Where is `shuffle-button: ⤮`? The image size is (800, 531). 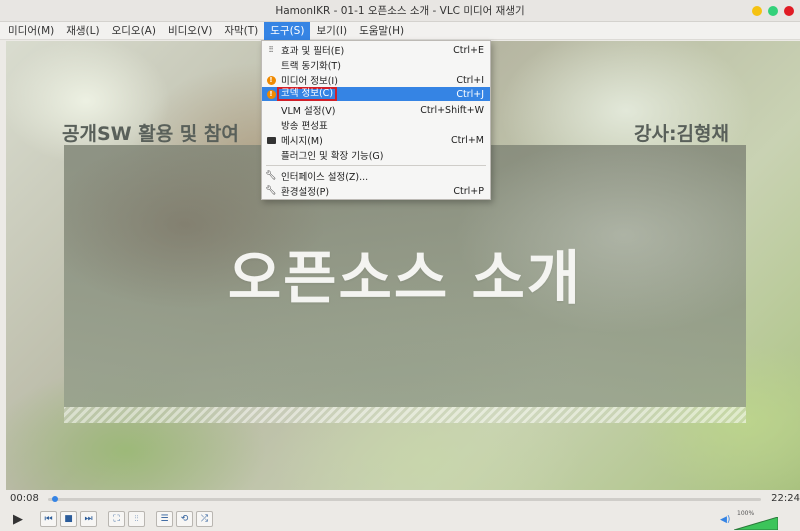
shuffle-button: ⤮ is located at coordinates (204, 519).